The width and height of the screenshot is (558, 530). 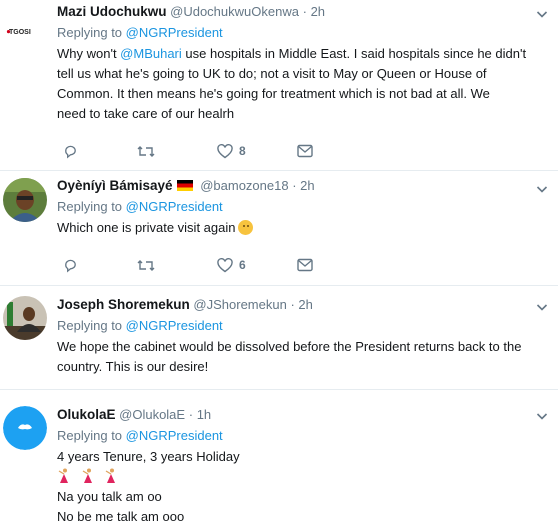 What do you see at coordinates (133, 366) in the screenshot?
I see `tweet-text-line: country. This is our desire!` at bounding box center [133, 366].